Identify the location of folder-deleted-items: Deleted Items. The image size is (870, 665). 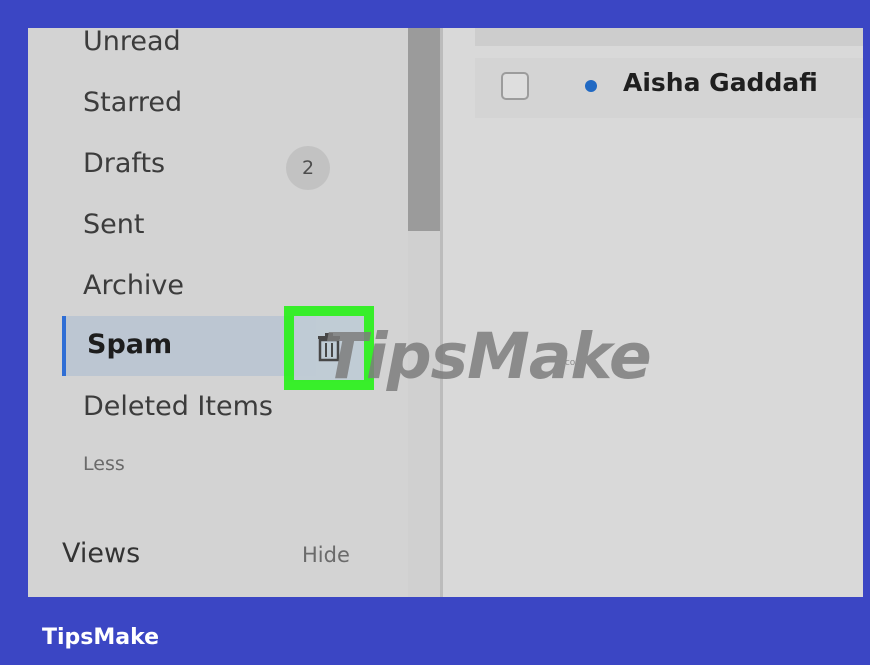
(178, 407).